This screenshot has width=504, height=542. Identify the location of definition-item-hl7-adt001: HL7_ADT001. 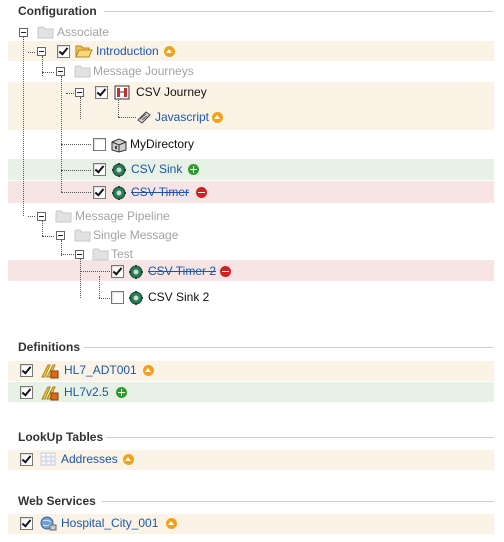
(100, 371).